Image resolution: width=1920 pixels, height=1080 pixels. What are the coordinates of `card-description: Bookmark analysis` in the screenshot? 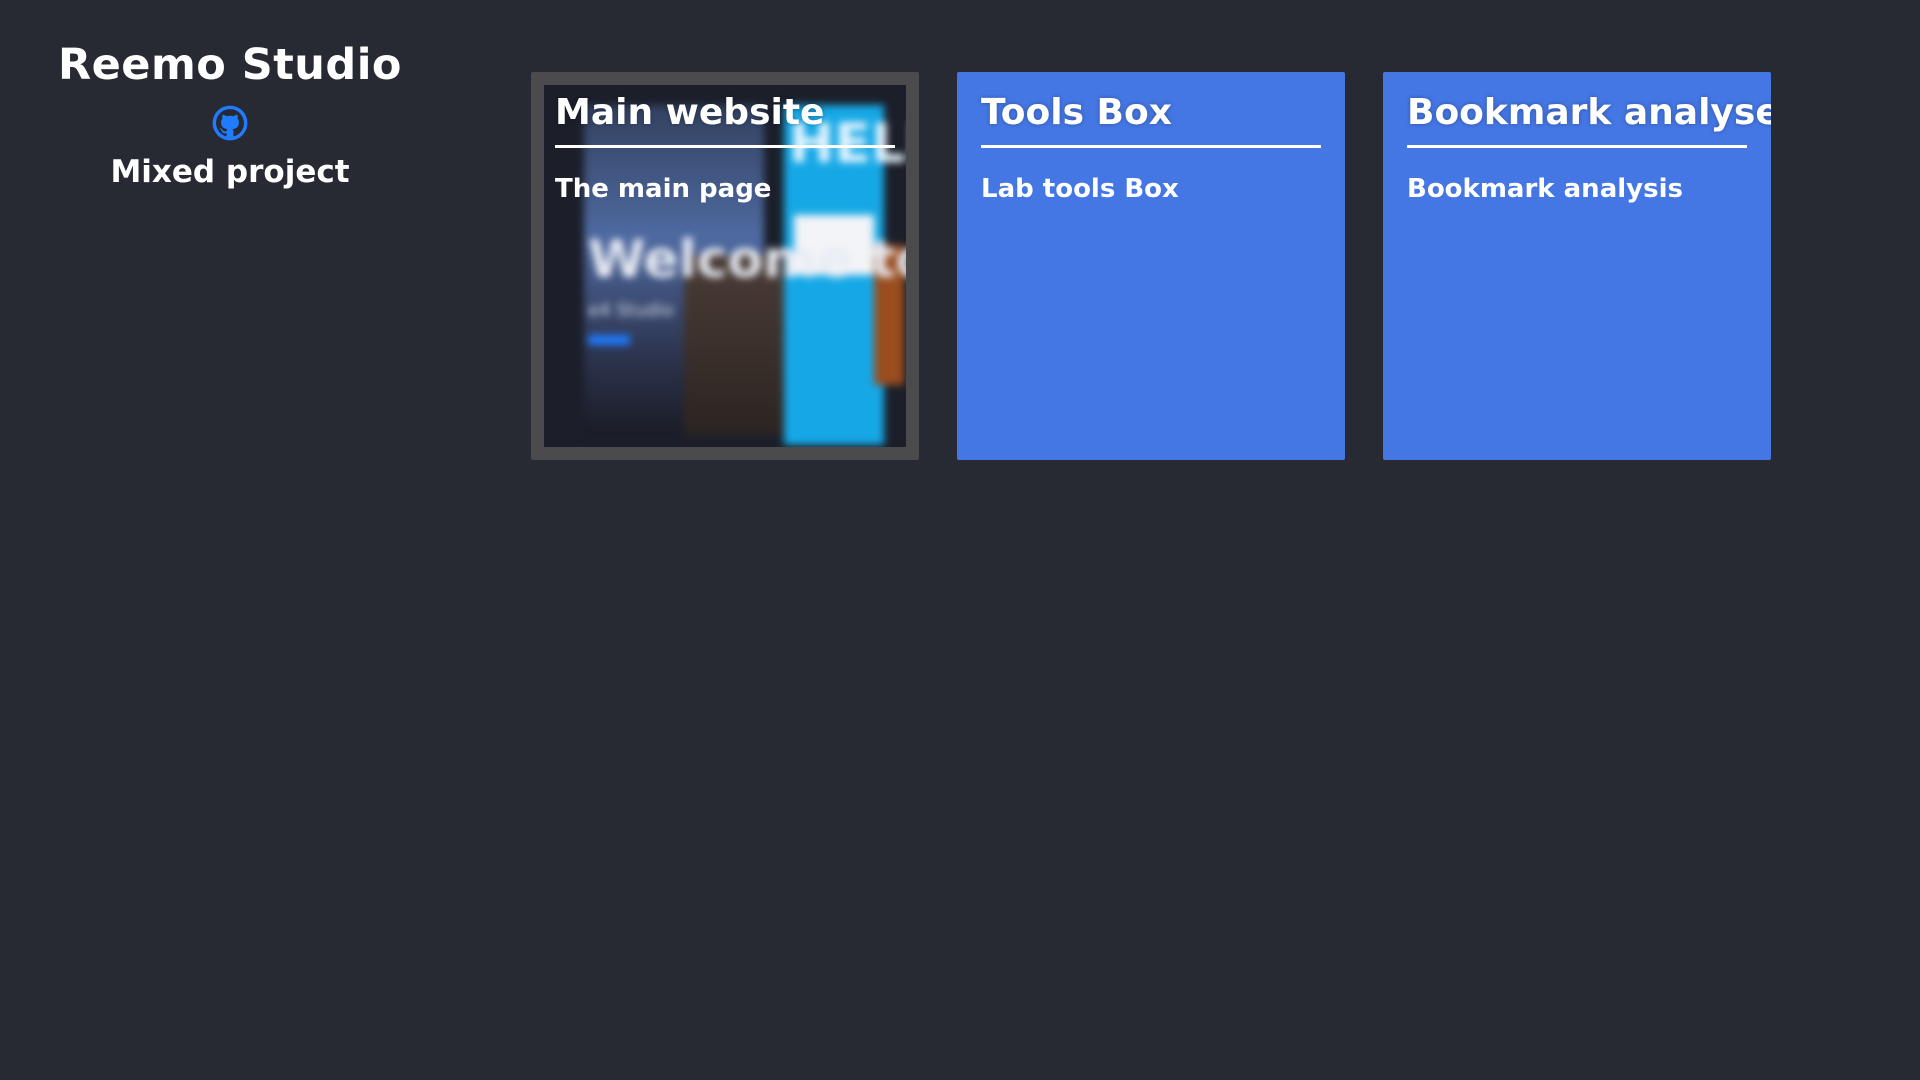 It's located at (1545, 189).